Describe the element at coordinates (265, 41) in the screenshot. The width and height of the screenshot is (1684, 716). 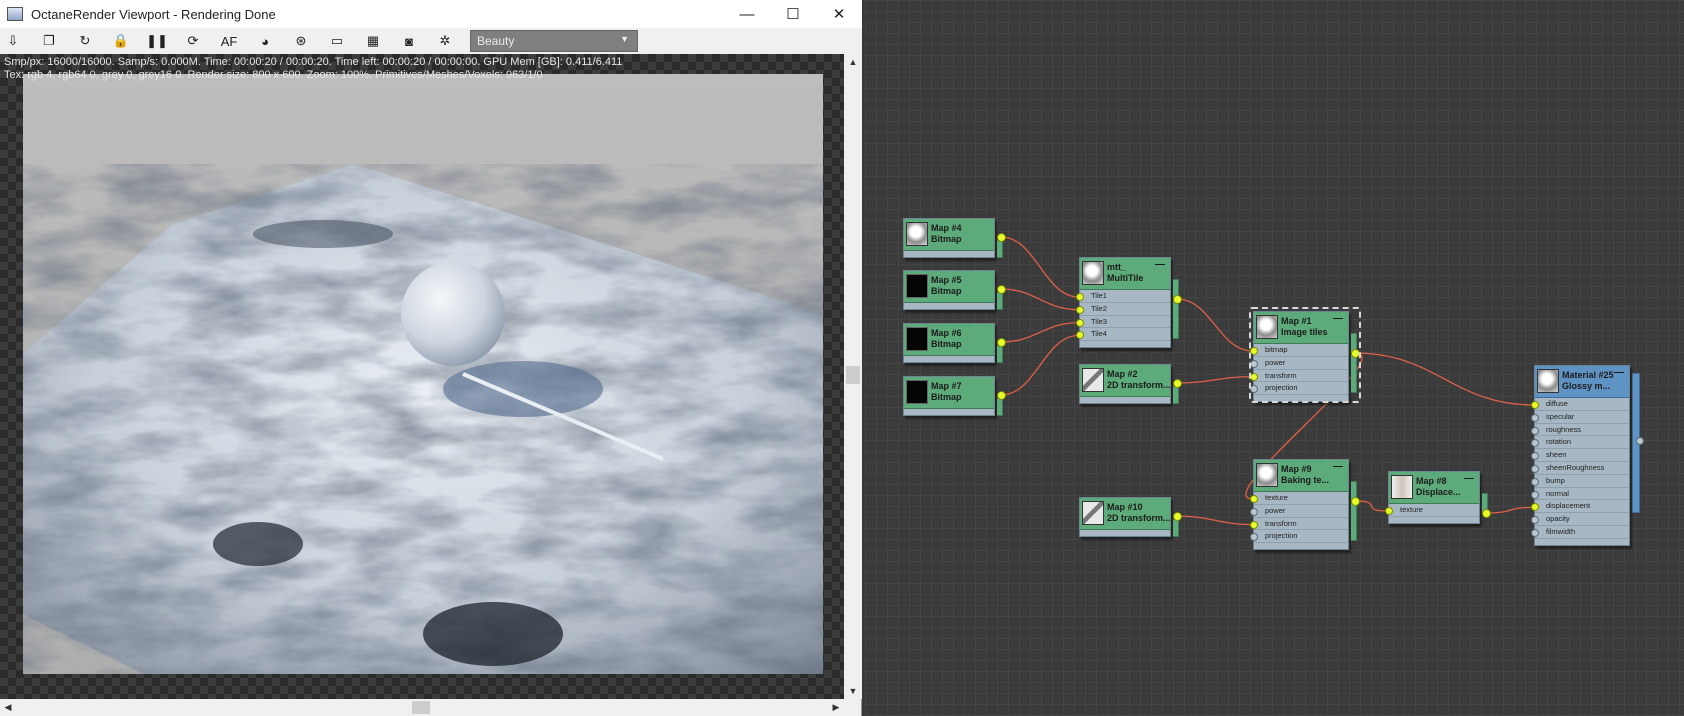
I see `color-picker-icon: ◕` at that location.